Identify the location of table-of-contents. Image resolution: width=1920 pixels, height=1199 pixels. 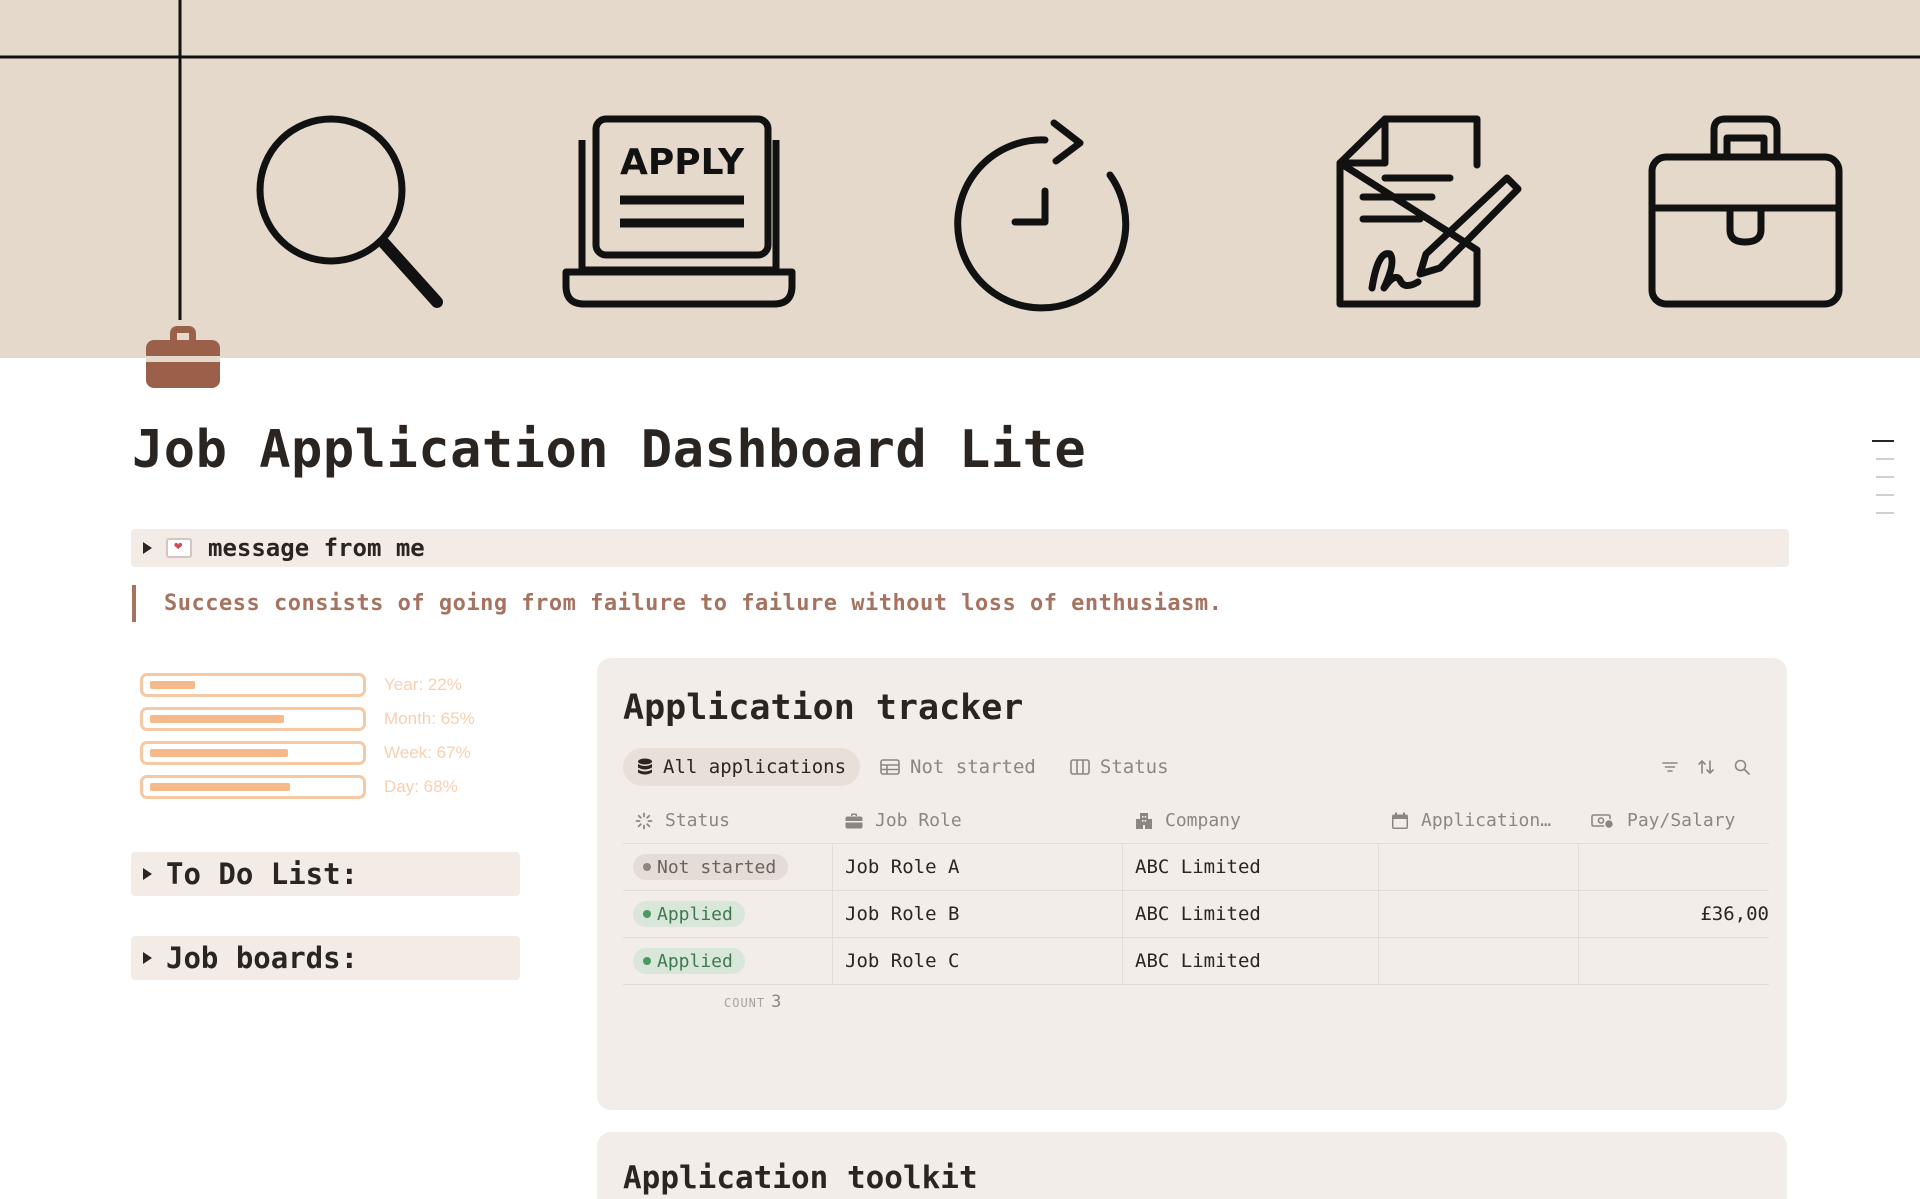
(1883, 485).